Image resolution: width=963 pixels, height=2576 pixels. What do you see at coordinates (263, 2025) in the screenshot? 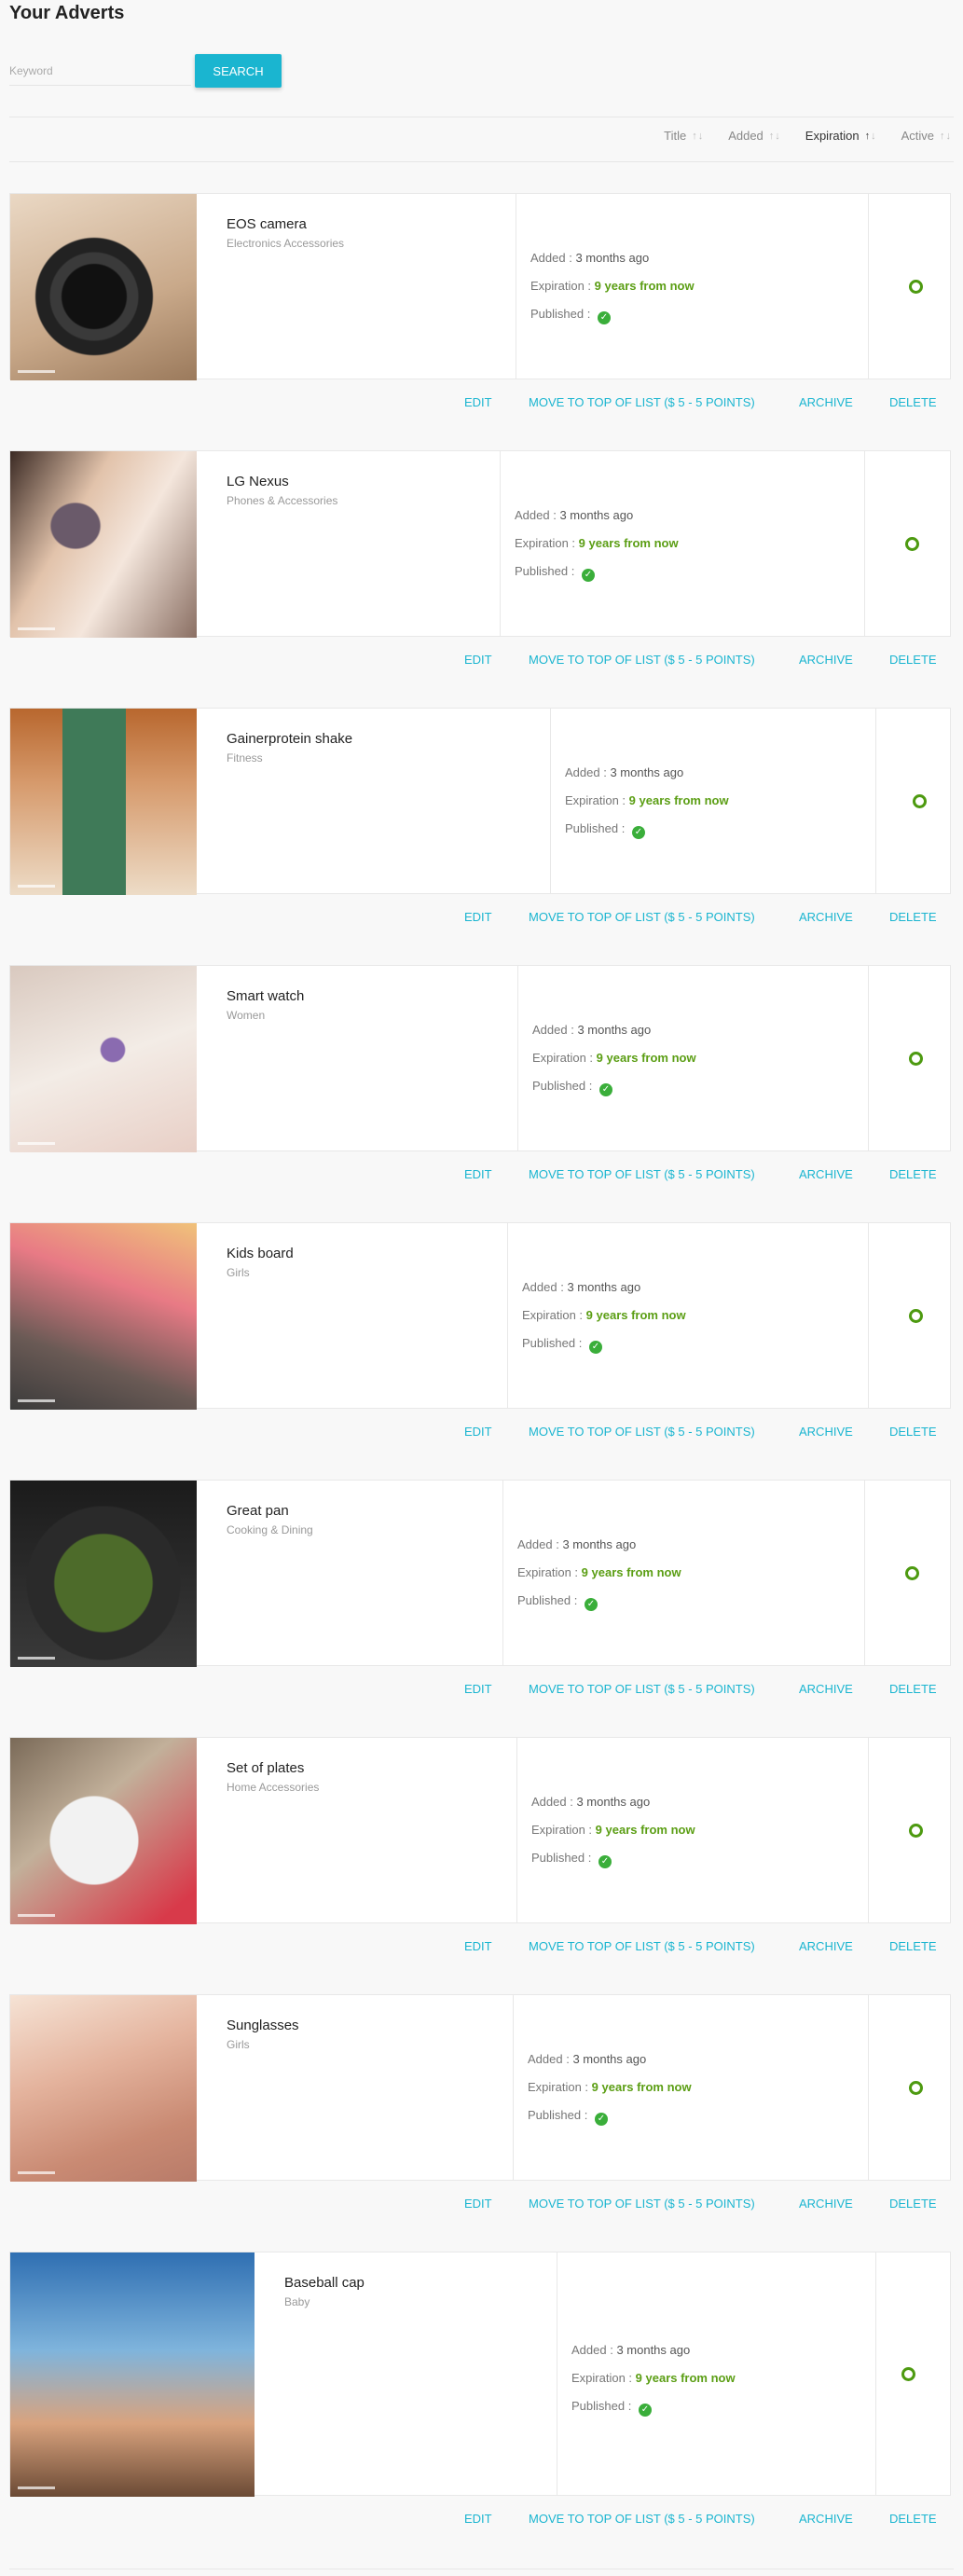
I see `advert-title: Sunglasses` at bounding box center [263, 2025].